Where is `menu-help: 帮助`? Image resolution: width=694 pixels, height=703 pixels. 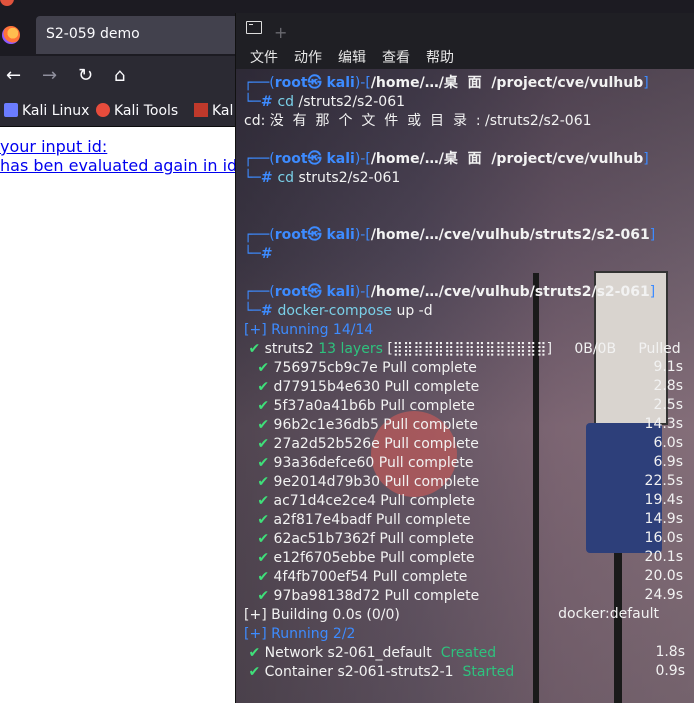 menu-help: 帮助 is located at coordinates (440, 57).